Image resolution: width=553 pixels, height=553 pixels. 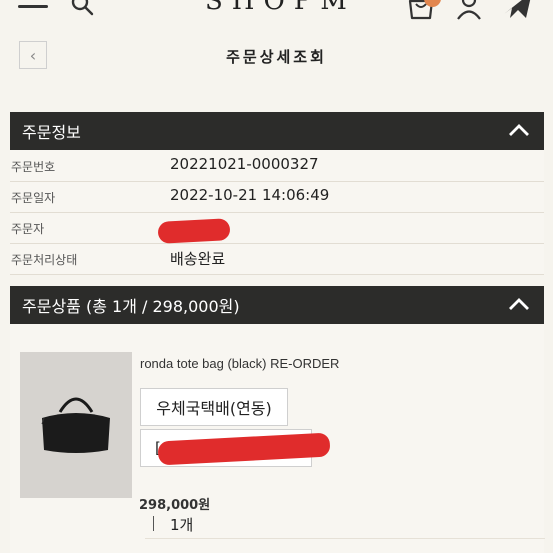 What do you see at coordinates (51, 132) in the screenshot?
I see `order-info-heading: 주문정보` at bounding box center [51, 132].